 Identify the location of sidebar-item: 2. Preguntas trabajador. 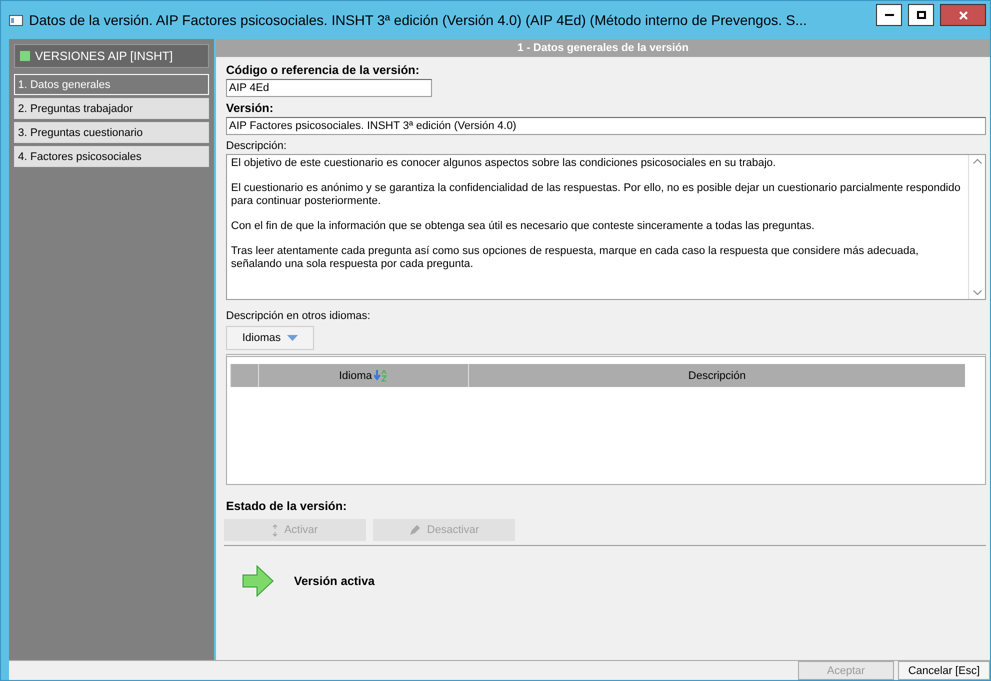
(111, 108).